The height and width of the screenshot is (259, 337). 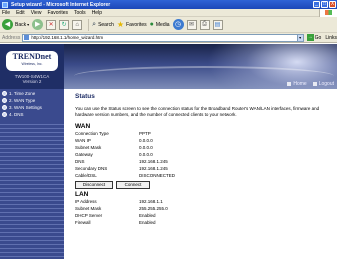 I want to click on media-button: ● Media, so click(x=160, y=24).